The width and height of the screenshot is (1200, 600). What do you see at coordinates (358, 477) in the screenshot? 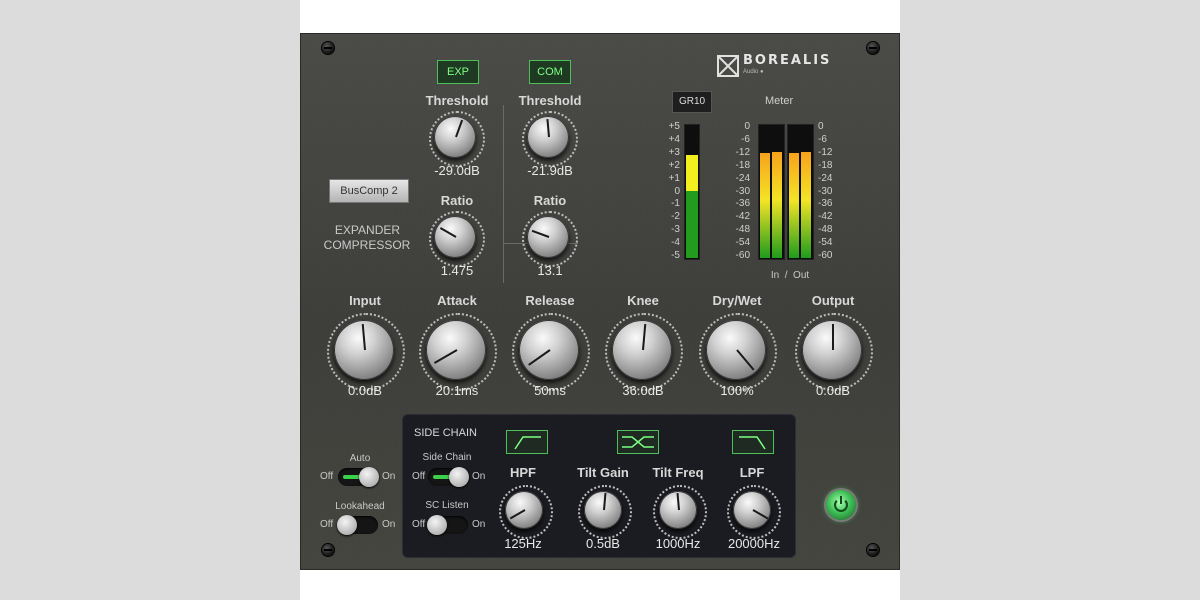
I see `auto-toggle` at bounding box center [358, 477].